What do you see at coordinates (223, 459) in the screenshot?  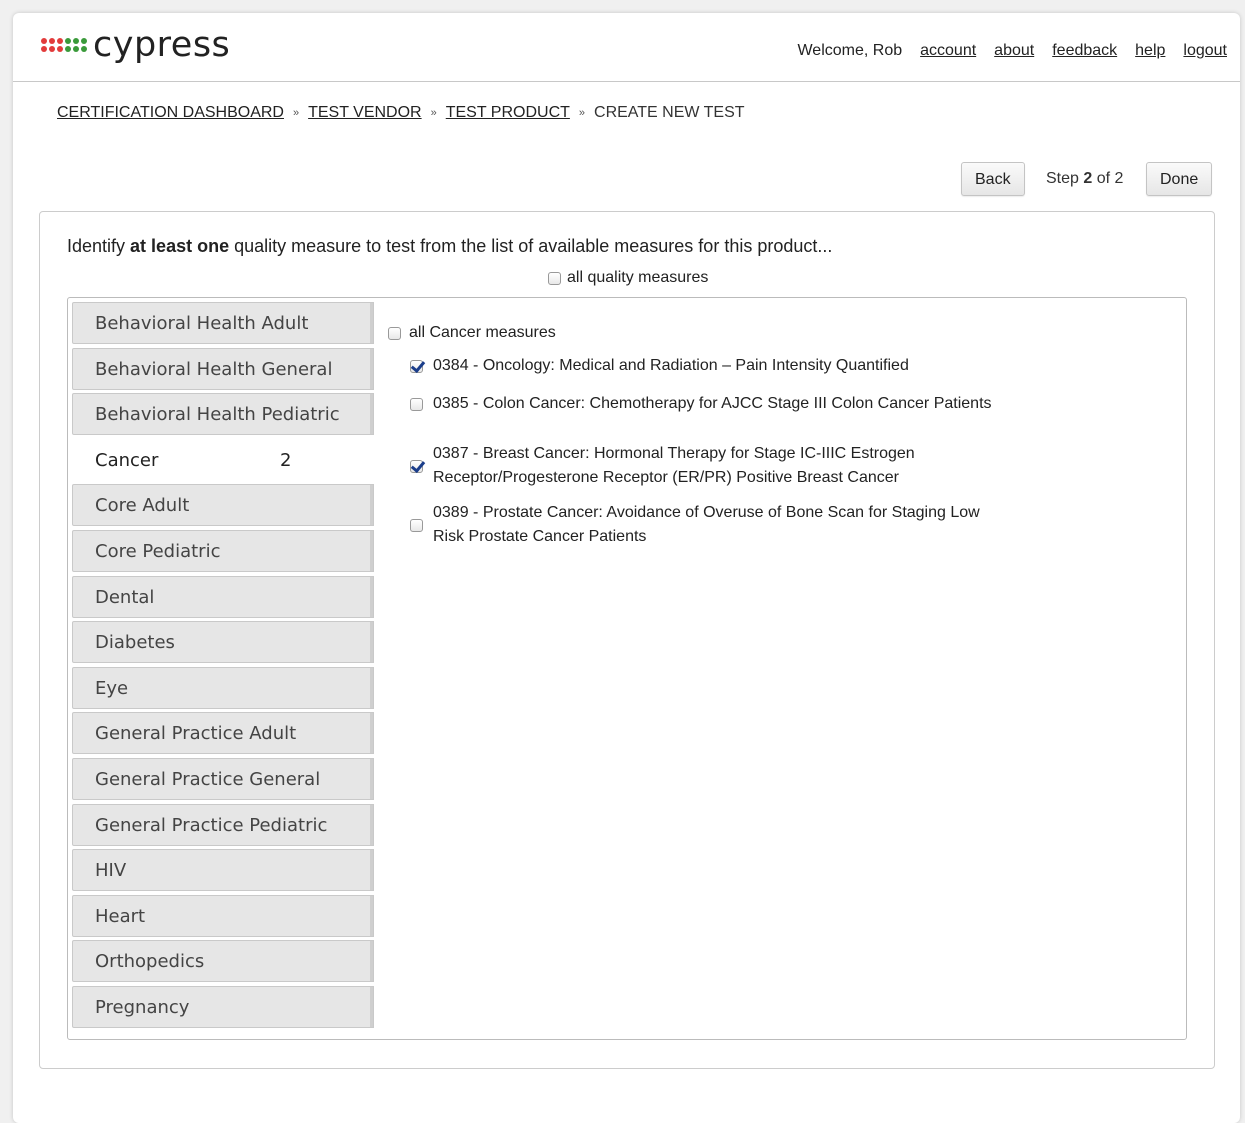 I see `category-tab: Cancer 2` at bounding box center [223, 459].